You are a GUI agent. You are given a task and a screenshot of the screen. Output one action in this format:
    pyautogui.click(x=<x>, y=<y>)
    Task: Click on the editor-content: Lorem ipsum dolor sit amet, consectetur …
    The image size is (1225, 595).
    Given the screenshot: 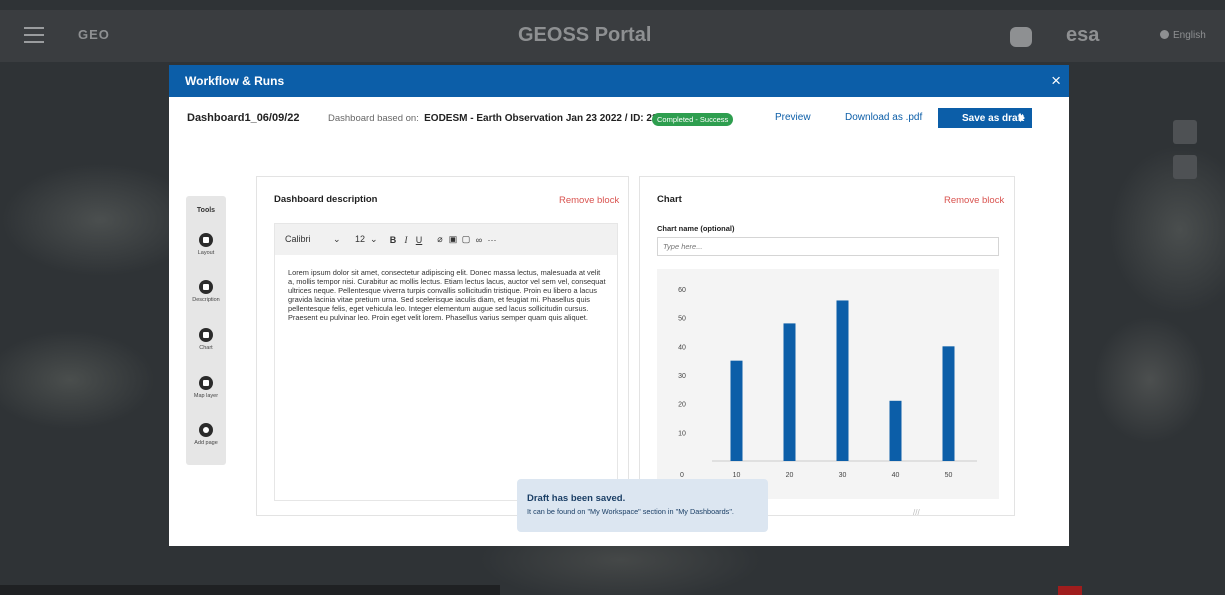 What is the action you would take?
    pyautogui.click(x=446, y=289)
    